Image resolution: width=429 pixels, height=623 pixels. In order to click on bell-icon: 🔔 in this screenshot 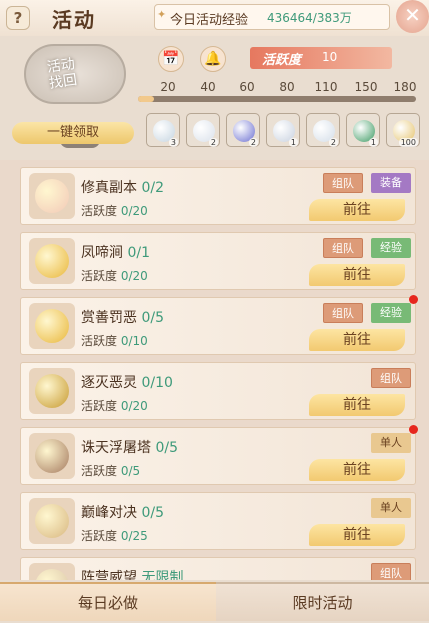, I will do `click(213, 59)`.